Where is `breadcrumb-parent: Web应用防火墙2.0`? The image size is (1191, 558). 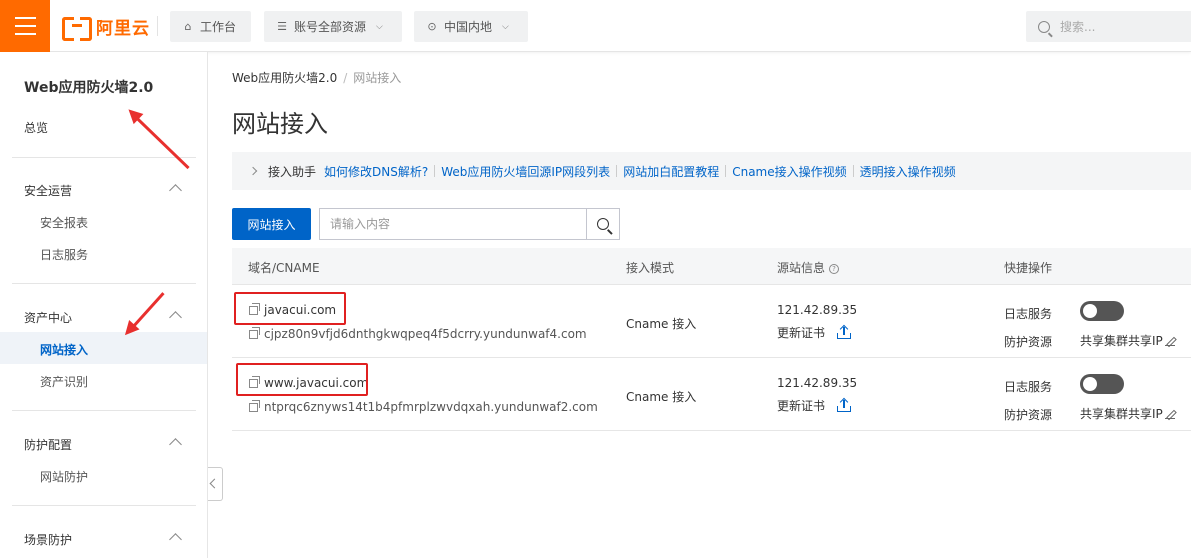
breadcrumb-parent: Web应用防火墙2.0 is located at coordinates (284, 78).